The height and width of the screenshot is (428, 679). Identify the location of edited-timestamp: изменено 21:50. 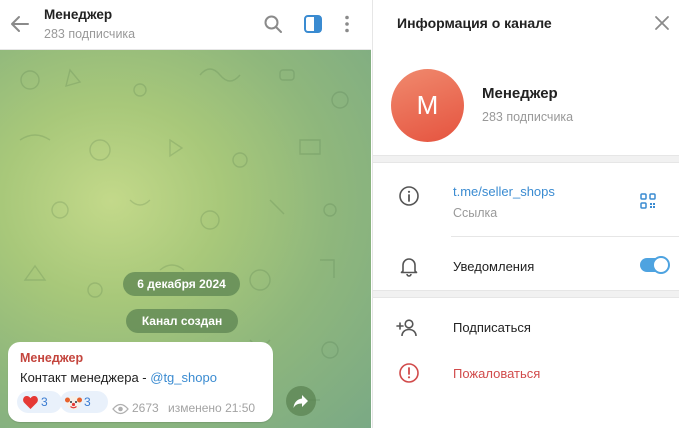
(212, 408).